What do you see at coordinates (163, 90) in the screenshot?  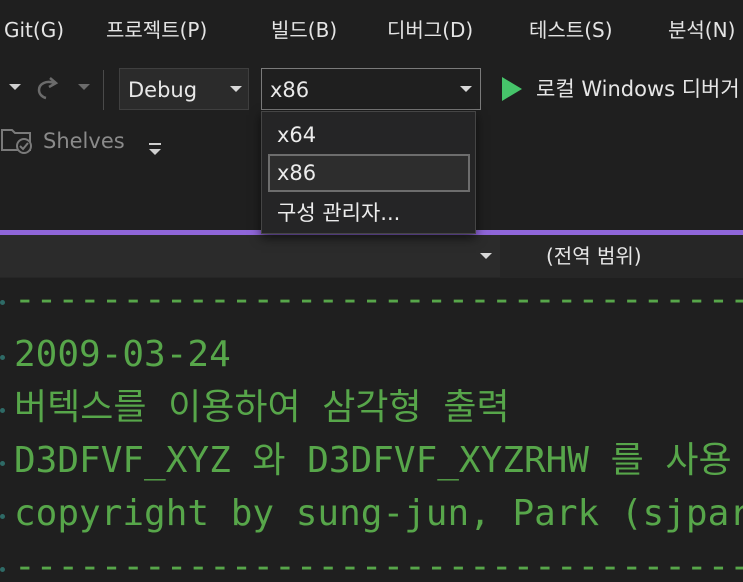 I see `configuration-value: Debug` at bounding box center [163, 90].